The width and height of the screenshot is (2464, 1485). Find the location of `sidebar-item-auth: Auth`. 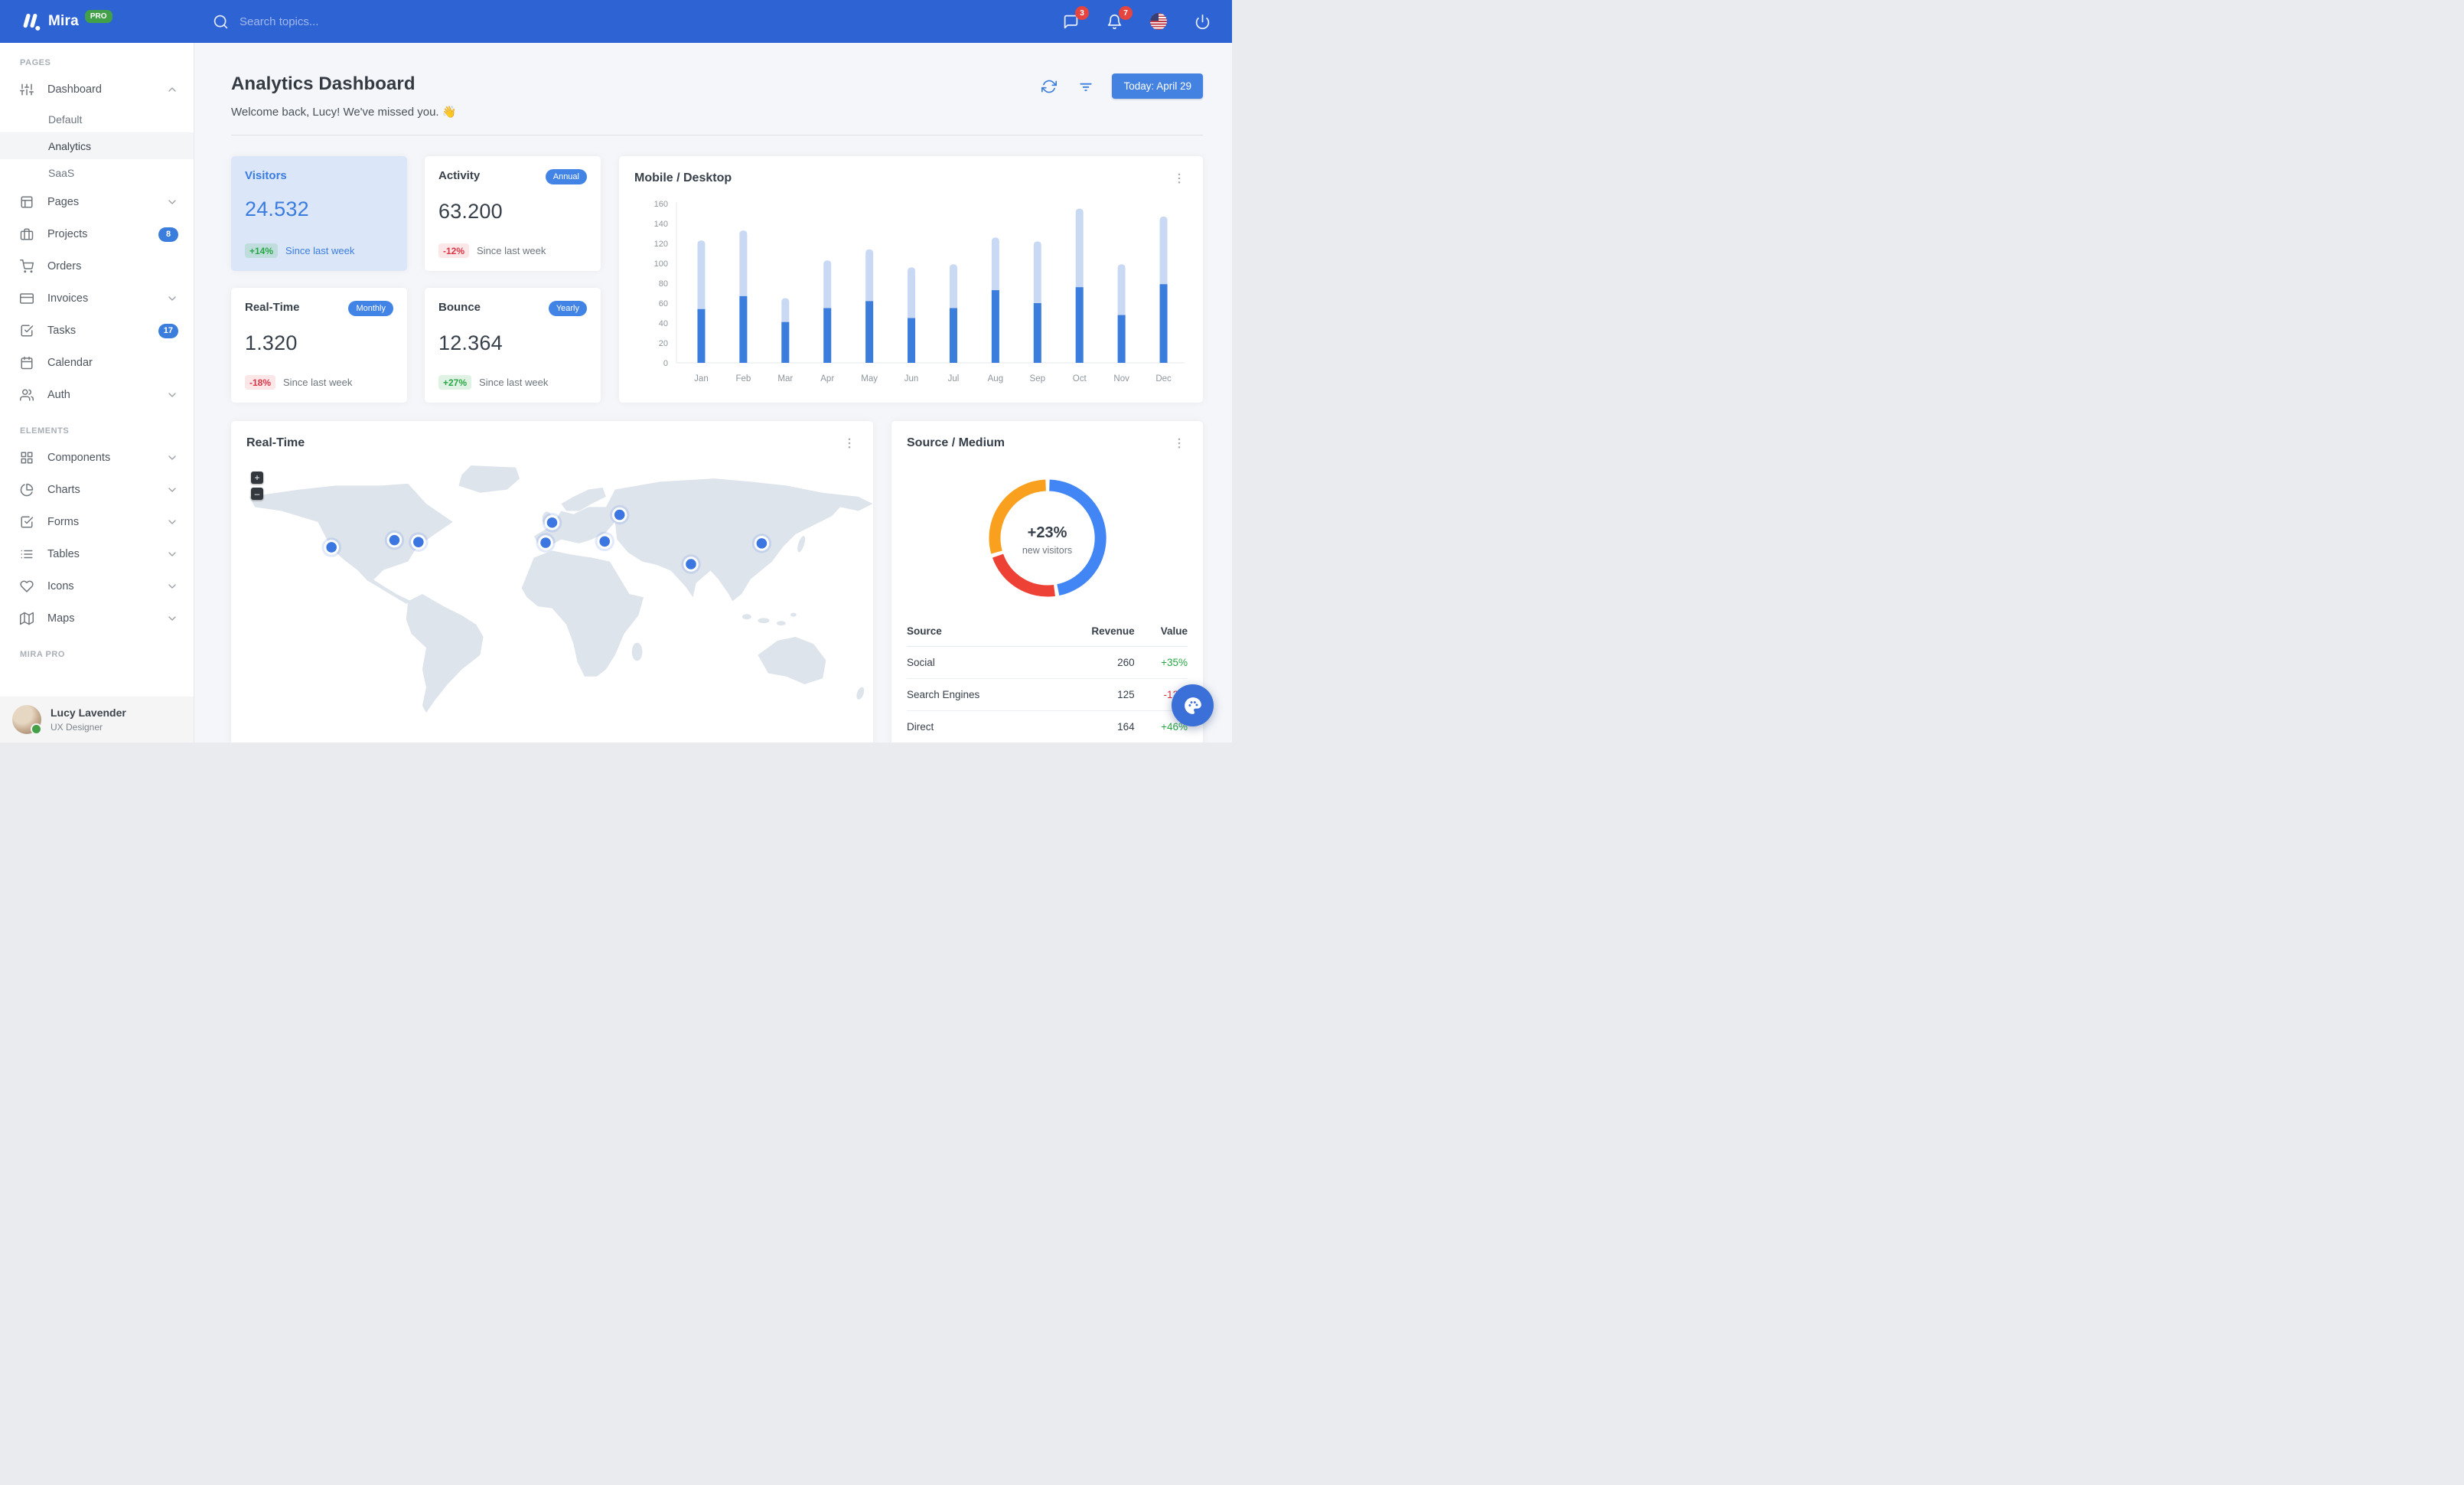

sidebar-item-auth: Auth is located at coordinates (97, 395).